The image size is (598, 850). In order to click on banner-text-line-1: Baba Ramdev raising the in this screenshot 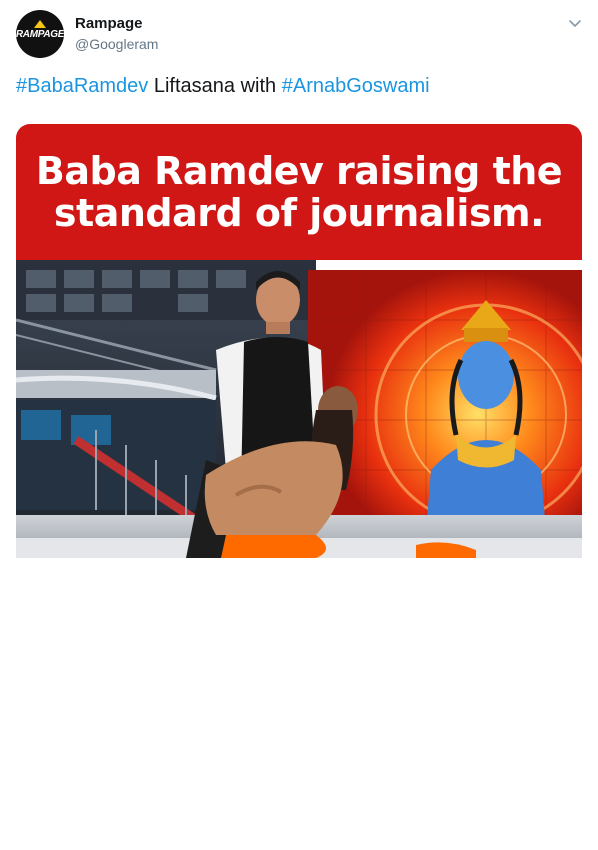, I will do `click(299, 171)`.